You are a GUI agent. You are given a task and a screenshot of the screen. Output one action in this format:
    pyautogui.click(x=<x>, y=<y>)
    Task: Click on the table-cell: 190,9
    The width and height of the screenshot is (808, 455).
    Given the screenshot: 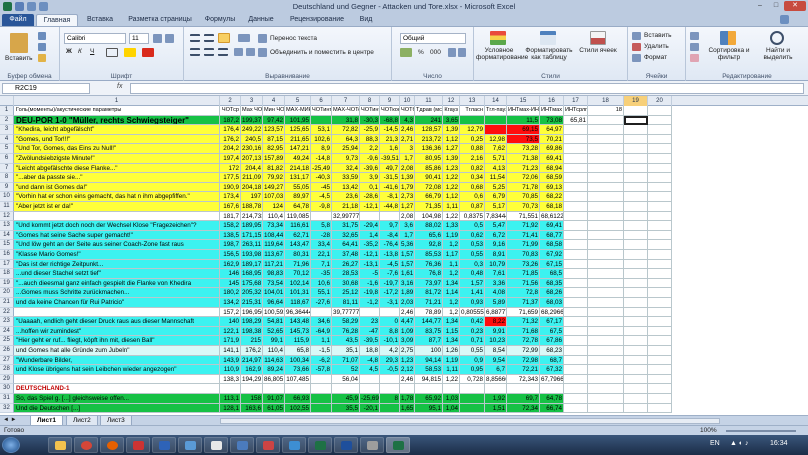 What is the action you would take?
    pyautogui.click(x=230, y=187)
    